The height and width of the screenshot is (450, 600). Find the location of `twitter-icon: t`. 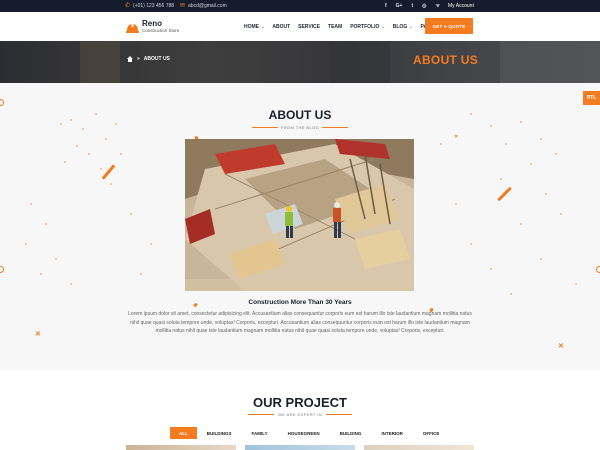

twitter-icon: t is located at coordinates (412, 6).